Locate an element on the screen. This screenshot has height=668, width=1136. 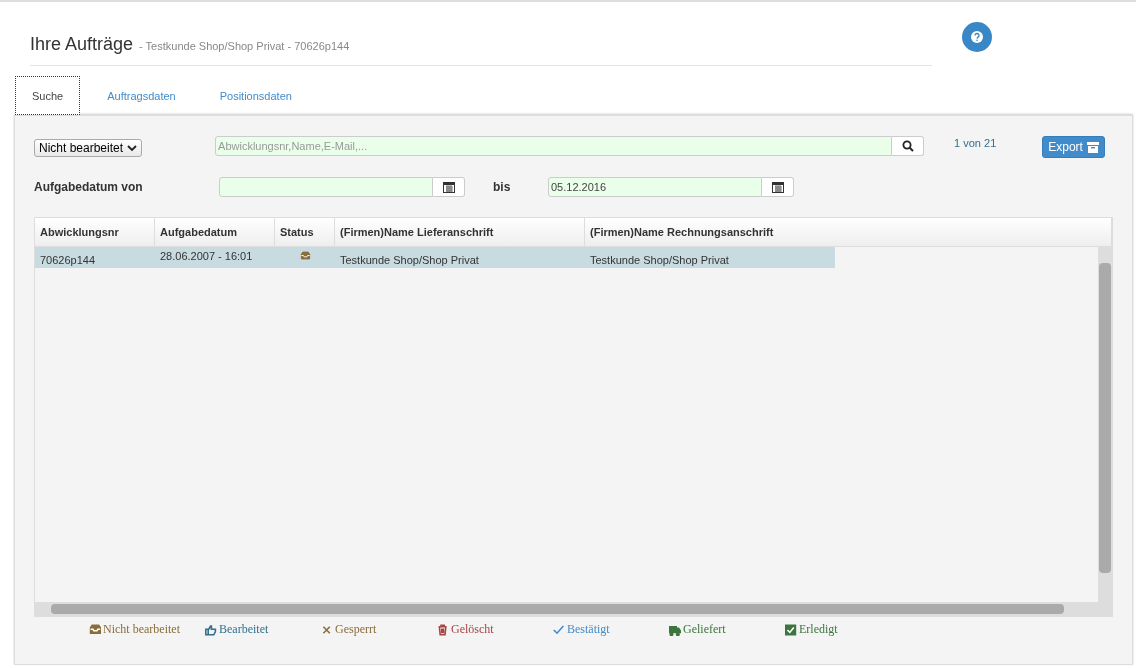
cross-icon is located at coordinates (327, 629).